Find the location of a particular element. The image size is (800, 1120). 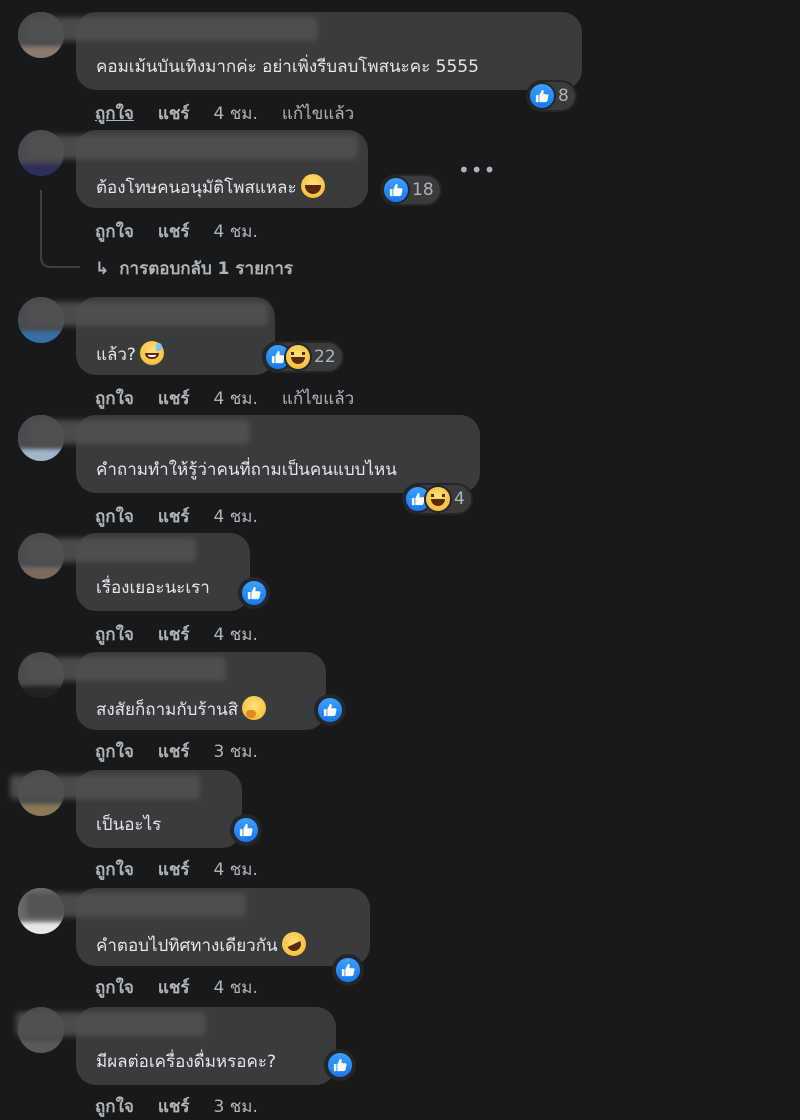

view-replies-text: การตอบกลับ 1 รายการ is located at coordinates (206, 269).